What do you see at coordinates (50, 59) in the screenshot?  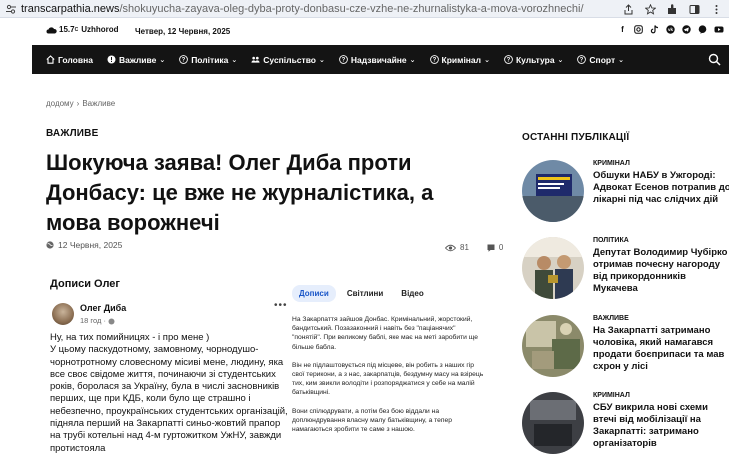 I see `home-icon` at bounding box center [50, 59].